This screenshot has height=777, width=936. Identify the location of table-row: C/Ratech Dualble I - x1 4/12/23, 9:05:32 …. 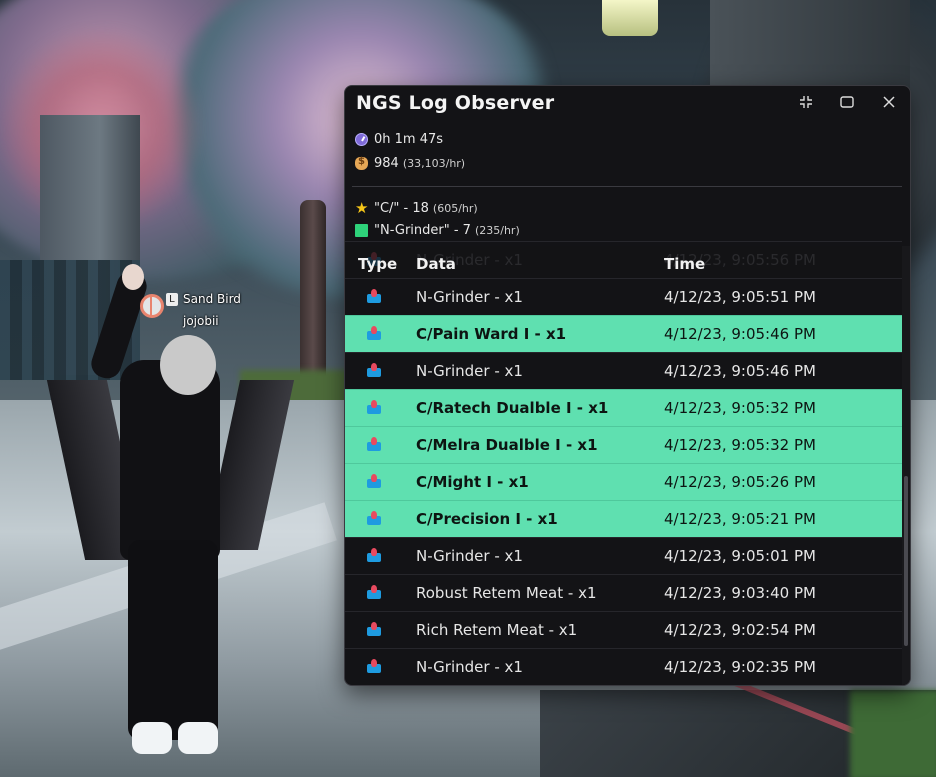
(623, 407).